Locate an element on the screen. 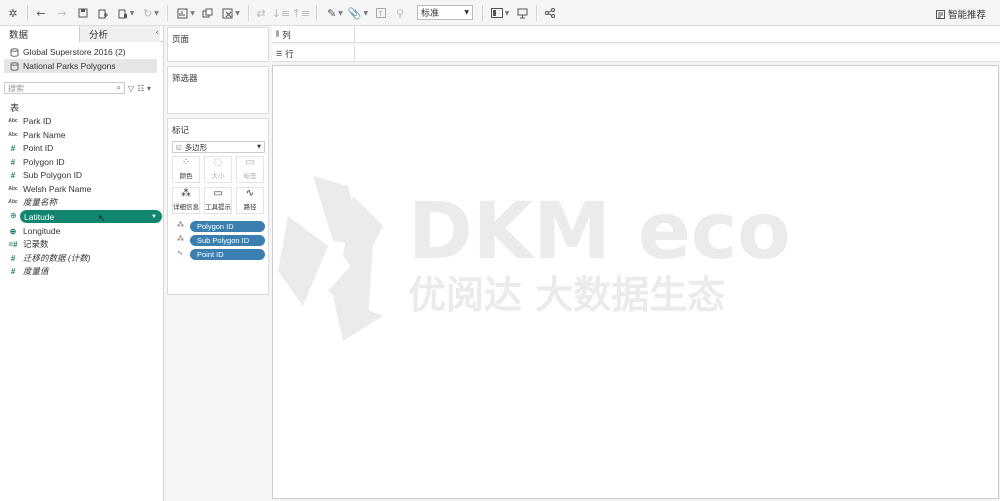 The image size is (1000, 501). mark-type-dropdown: ◱ 多边形 ▼ is located at coordinates (218, 147).